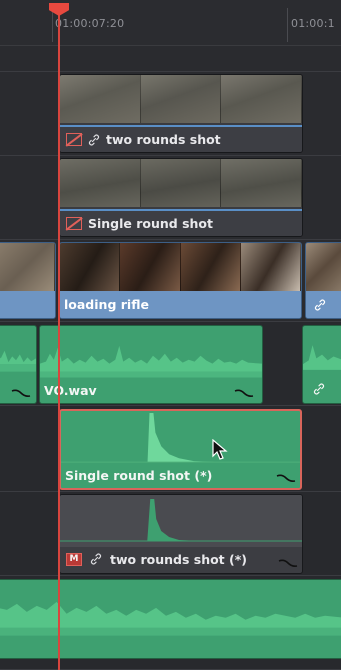 The height and width of the screenshot is (670, 341). What do you see at coordinates (321, 364) in the screenshot?
I see `audio-clip-next` at bounding box center [321, 364].